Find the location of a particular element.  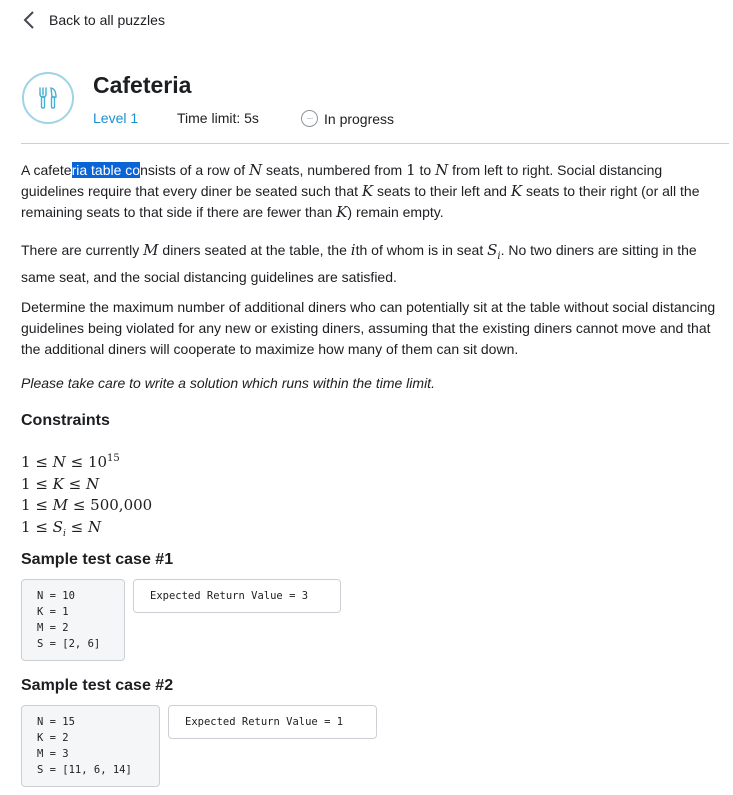

status-badge: ··· In progress is located at coordinates (347, 118).